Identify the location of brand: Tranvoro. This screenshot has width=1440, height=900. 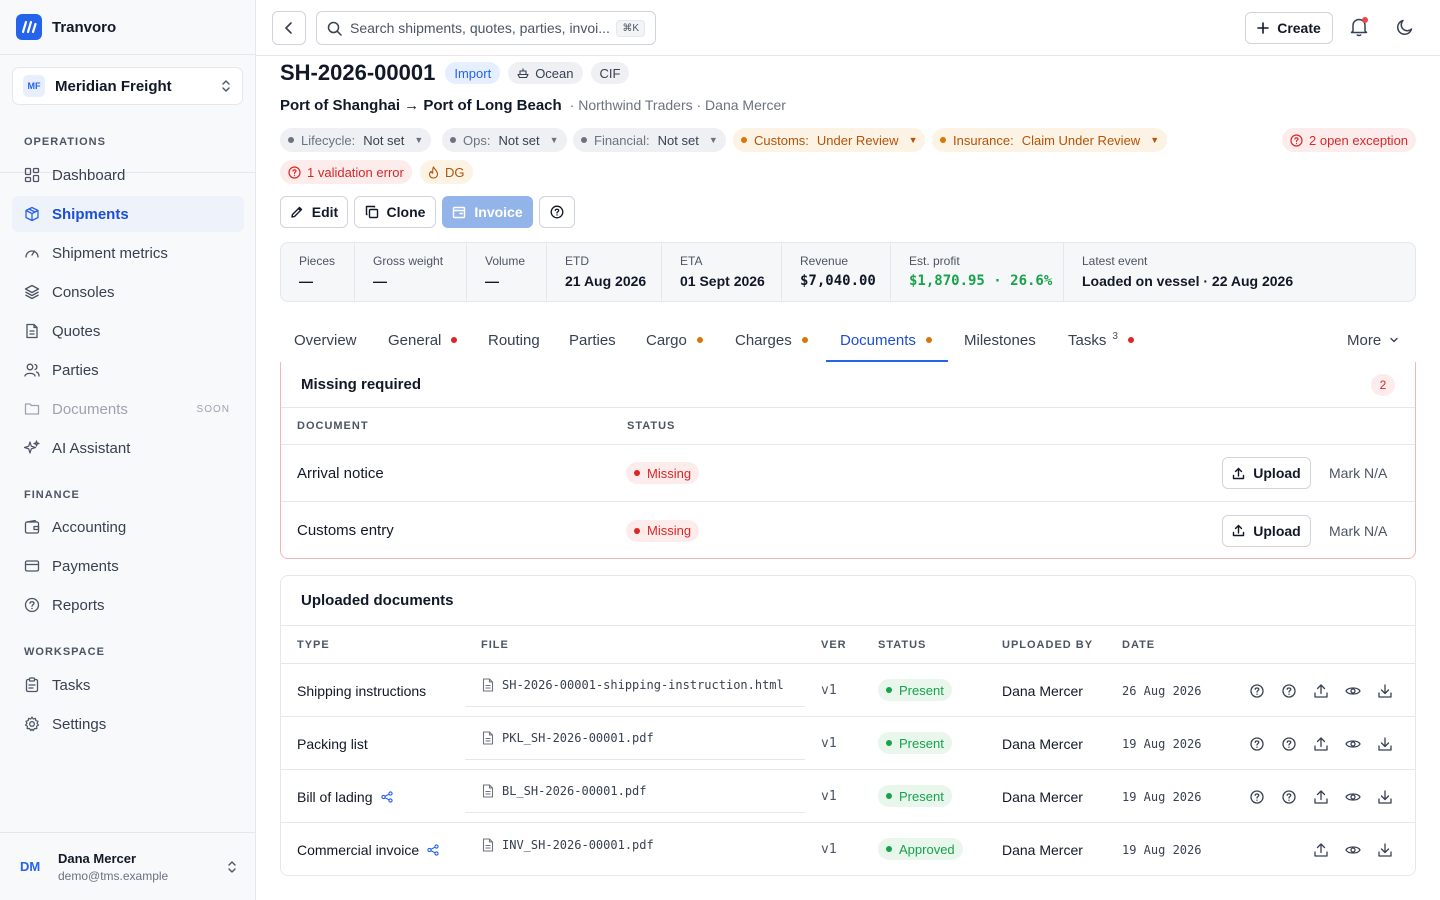
(127, 27).